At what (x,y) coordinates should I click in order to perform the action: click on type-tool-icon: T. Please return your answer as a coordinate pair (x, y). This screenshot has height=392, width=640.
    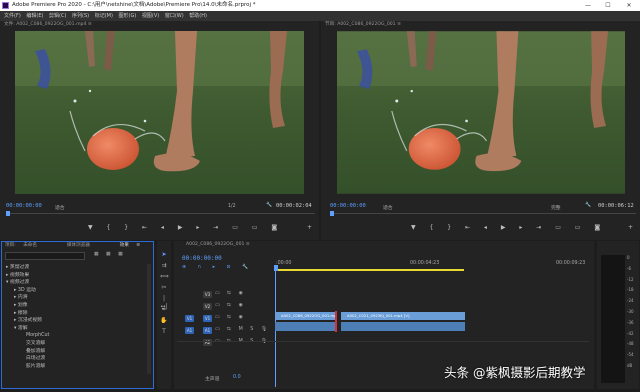
    Looking at the image, I should click on (164, 332).